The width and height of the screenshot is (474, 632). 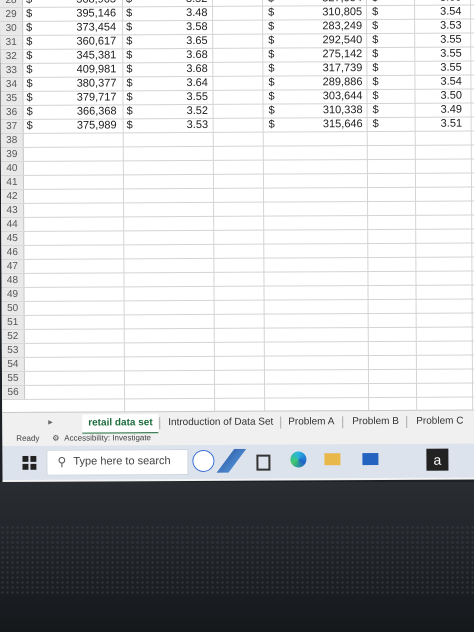 What do you see at coordinates (90, 3) in the screenshot?
I see `cell-value: 368,963` at bounding box center [90, 3].